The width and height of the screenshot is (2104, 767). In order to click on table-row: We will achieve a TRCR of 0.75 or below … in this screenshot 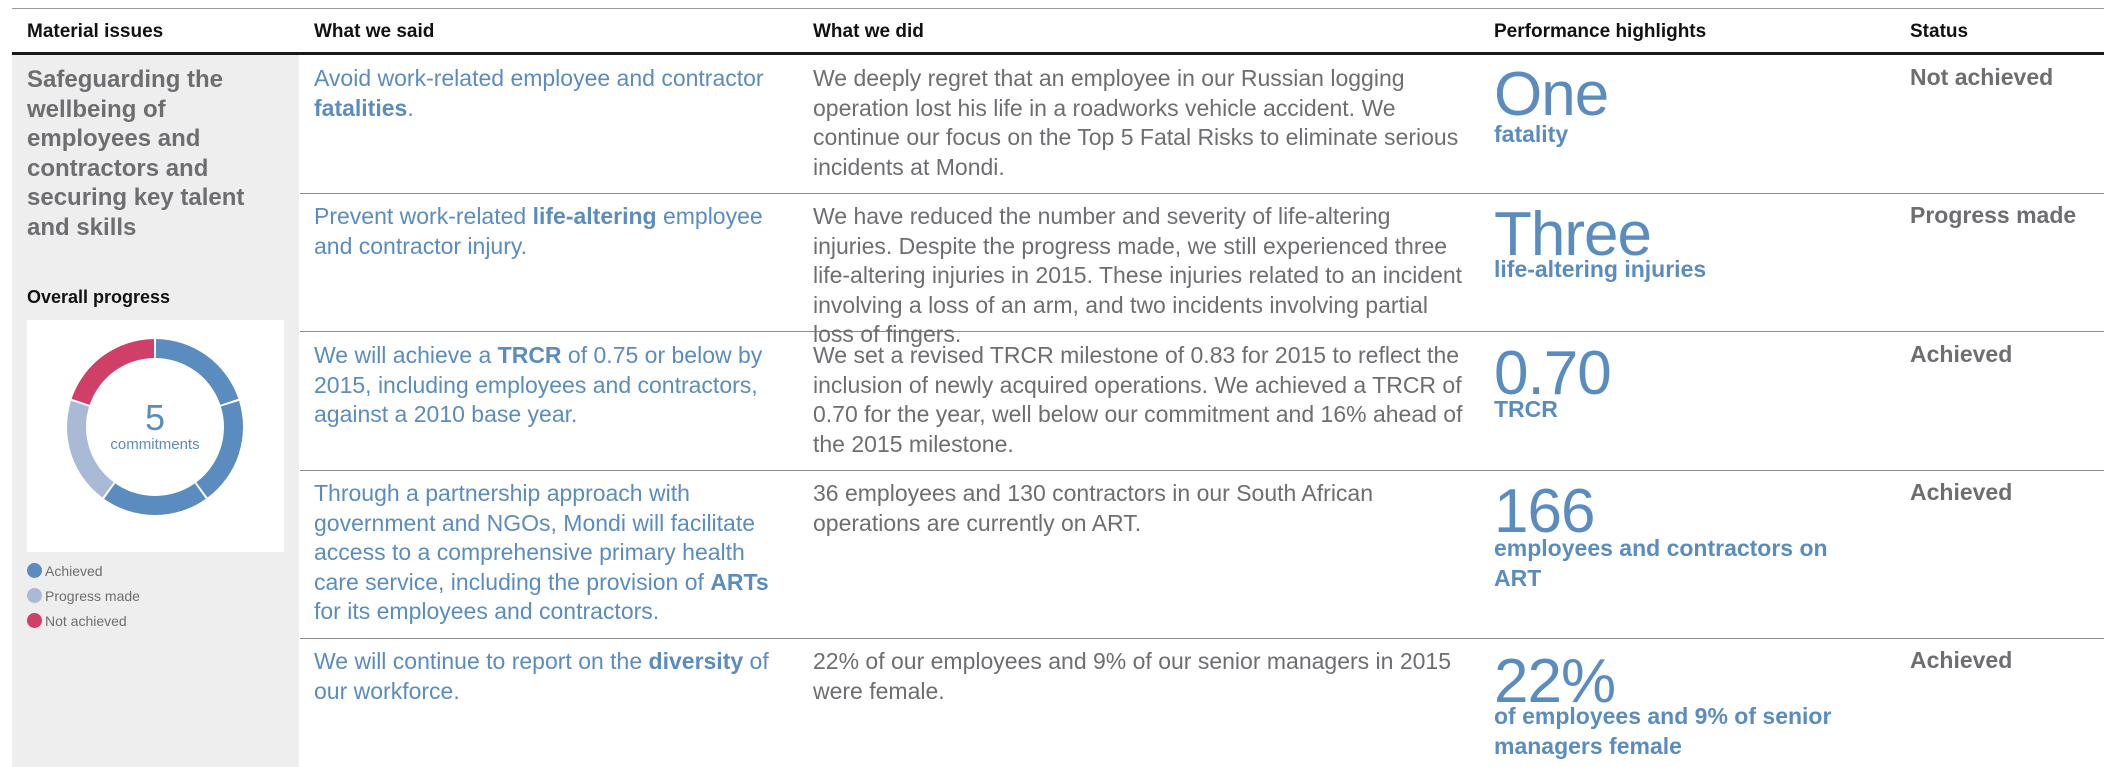, I will do `click(1202, 405)`.